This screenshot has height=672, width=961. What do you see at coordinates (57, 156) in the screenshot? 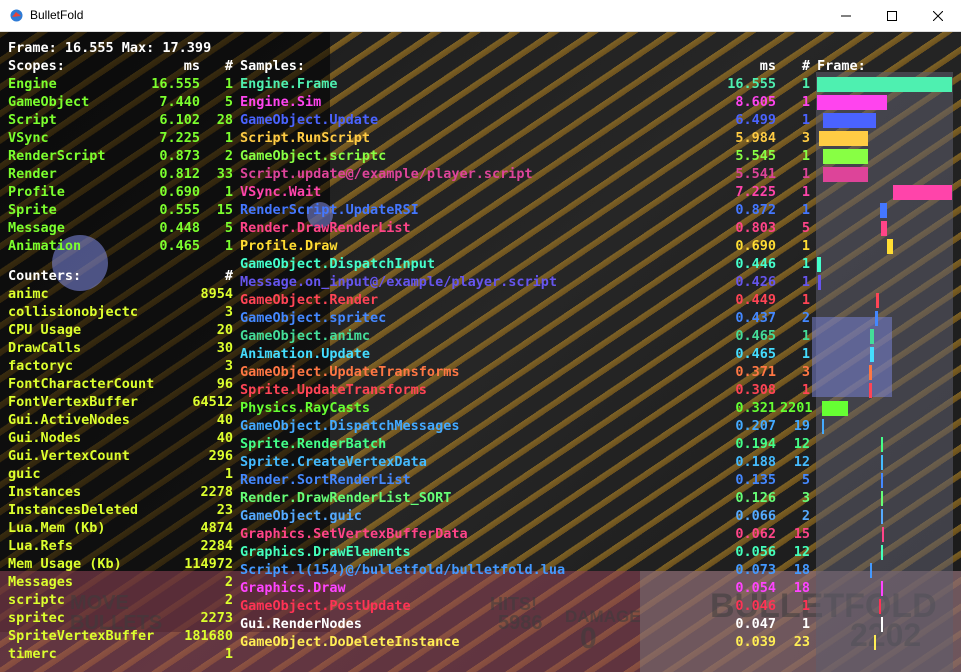
I see `scope-name: RenderScript` at bounding box center [57, 156].